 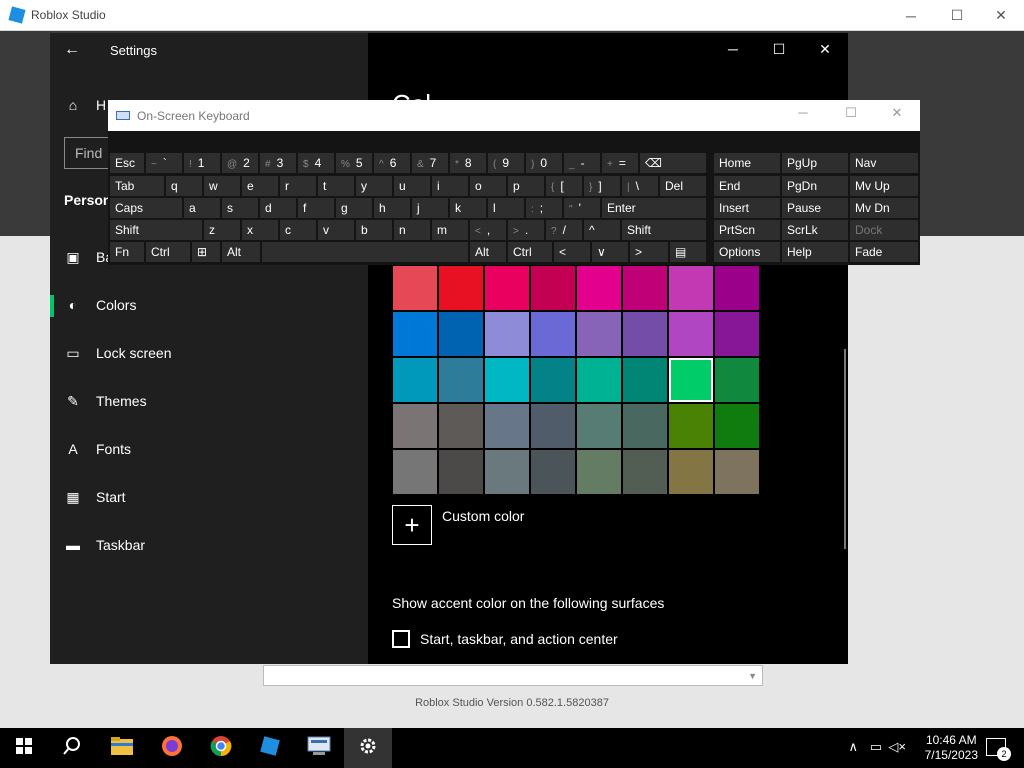 I want to click on taskbar-search-button, so click(x=72, y=748).